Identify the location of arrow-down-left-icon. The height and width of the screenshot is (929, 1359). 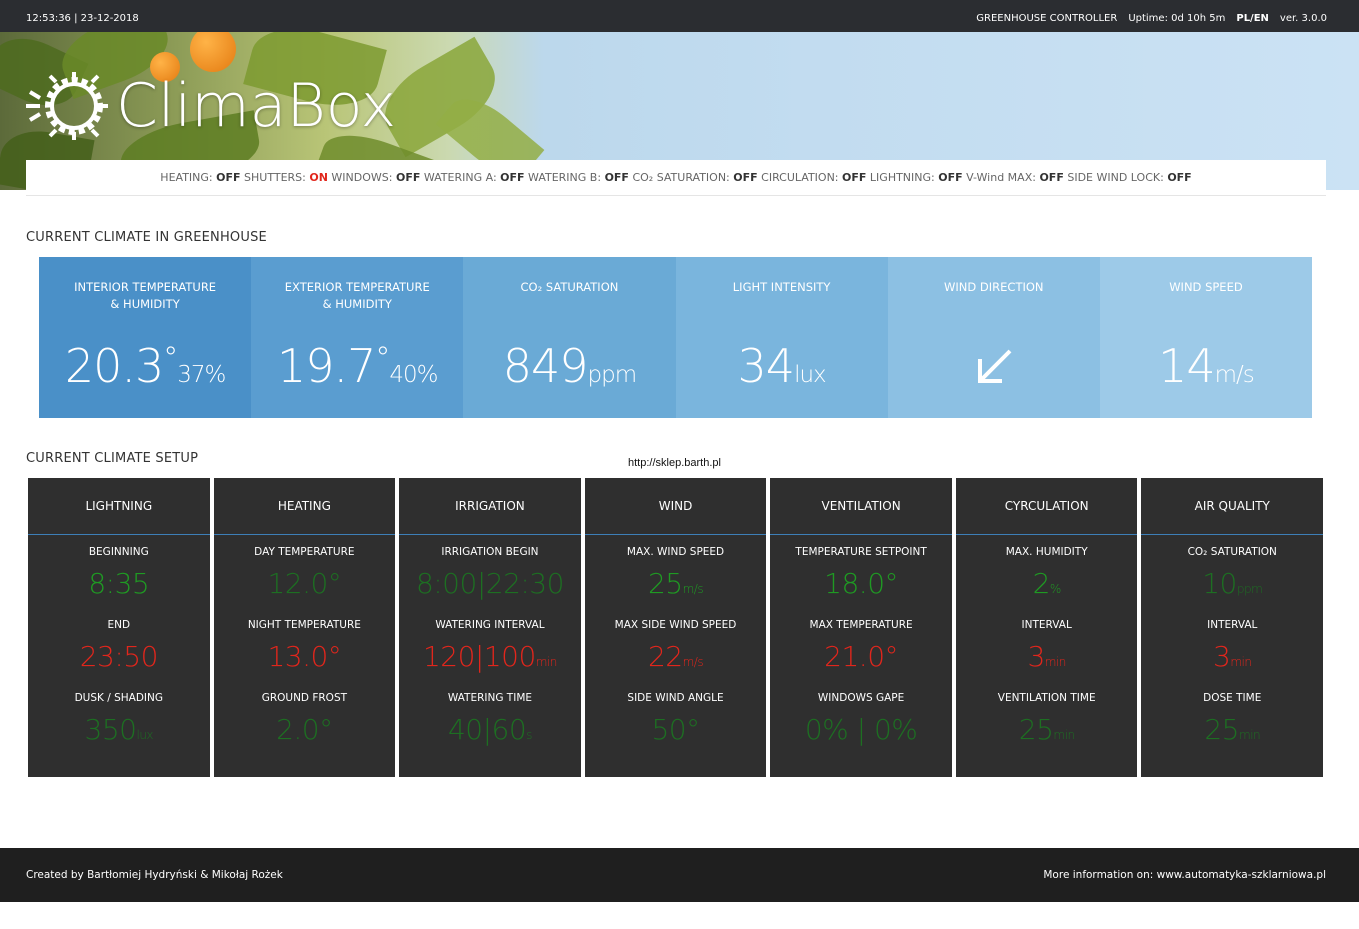
(994, 366).